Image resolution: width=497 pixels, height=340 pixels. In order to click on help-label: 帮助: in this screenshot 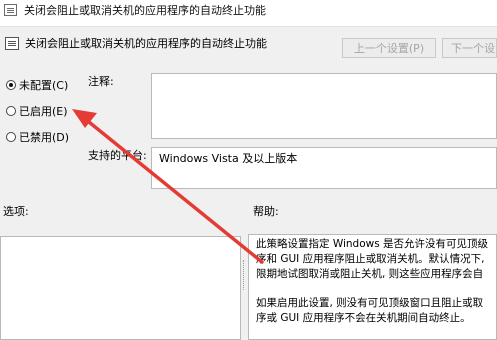, I will do `click(266, 211)`.